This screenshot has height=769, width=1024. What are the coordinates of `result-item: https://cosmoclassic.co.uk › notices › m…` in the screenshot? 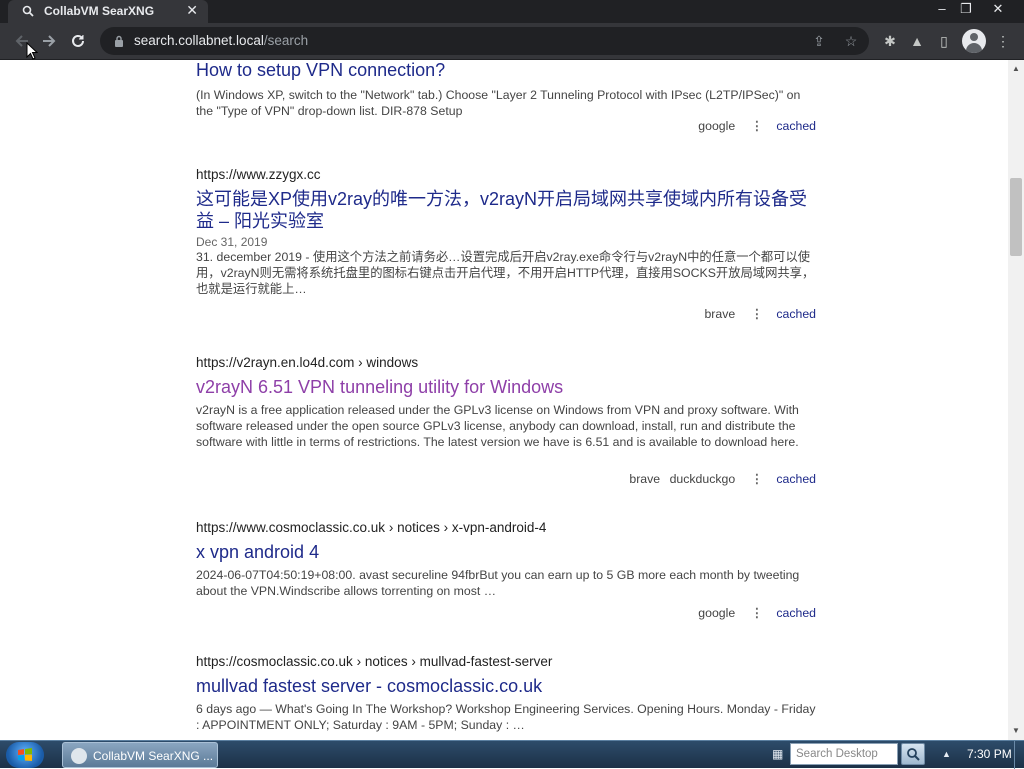 It's located at (506, 693).